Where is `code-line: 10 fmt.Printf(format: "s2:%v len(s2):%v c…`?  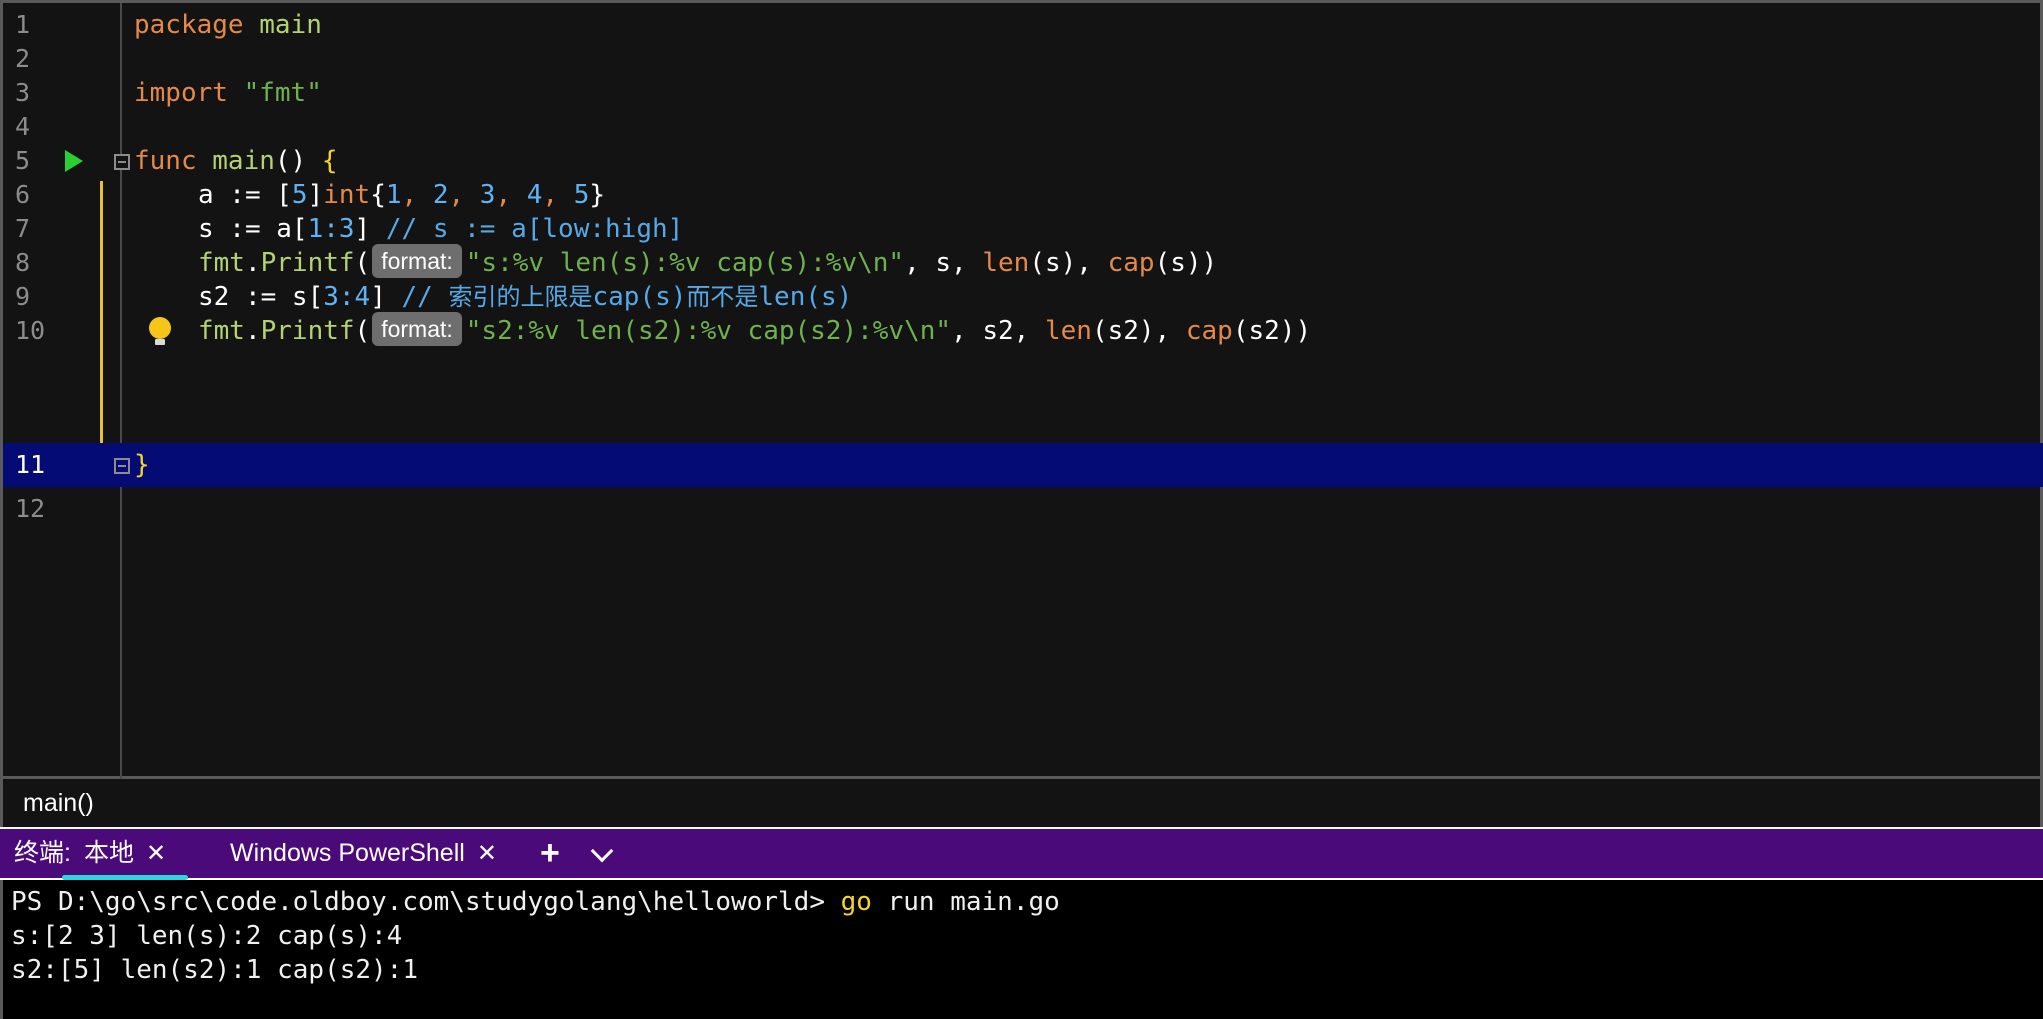
code-line: 10 fmt.Printf(format: "s2:%v len(s2):%v c… is located at coordinates (1023, 331).